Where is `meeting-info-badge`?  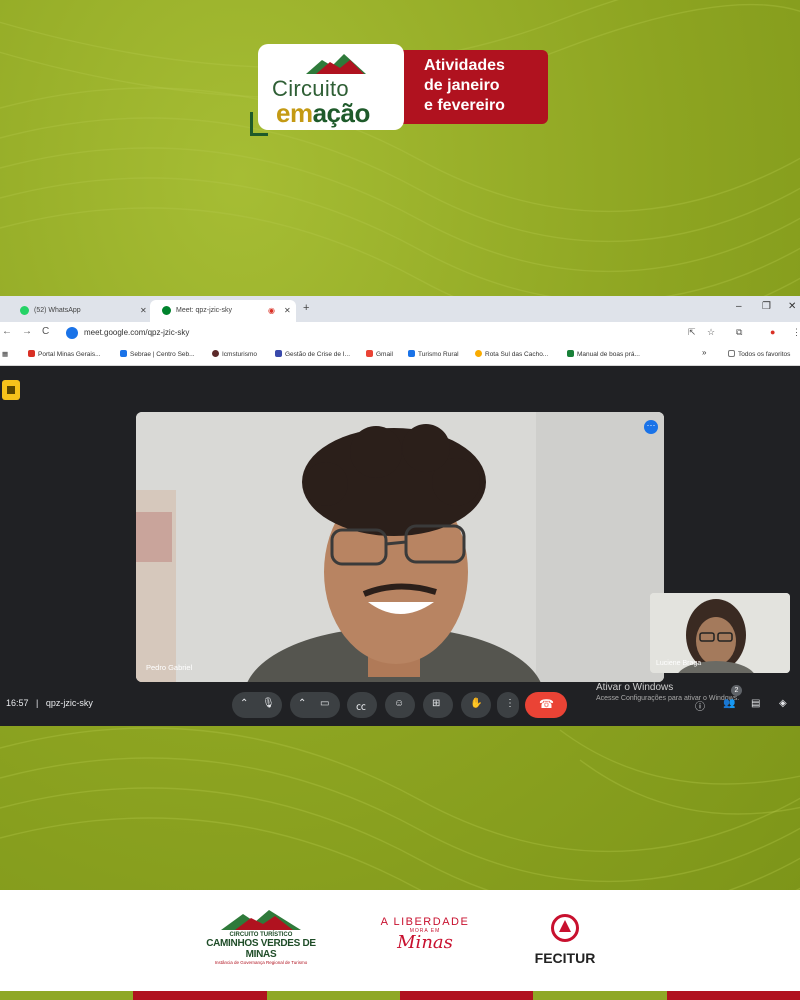 meeting-info-badge is located at coordinates (11, 390).